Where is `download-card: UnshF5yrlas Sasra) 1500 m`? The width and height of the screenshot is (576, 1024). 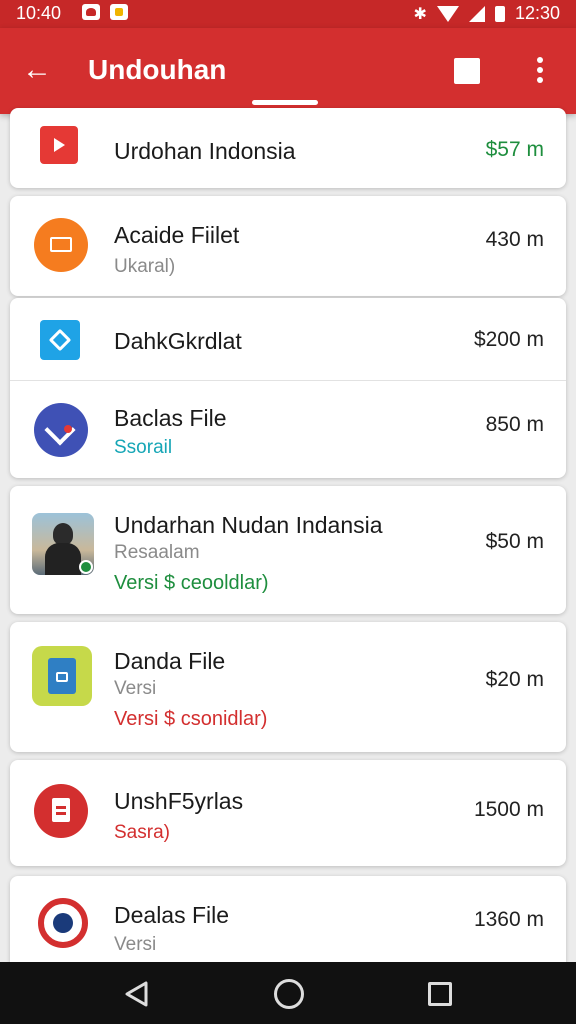
download-card: UnshF5yrlas Sasra) 1500 m is located at coordinates (288, 813).